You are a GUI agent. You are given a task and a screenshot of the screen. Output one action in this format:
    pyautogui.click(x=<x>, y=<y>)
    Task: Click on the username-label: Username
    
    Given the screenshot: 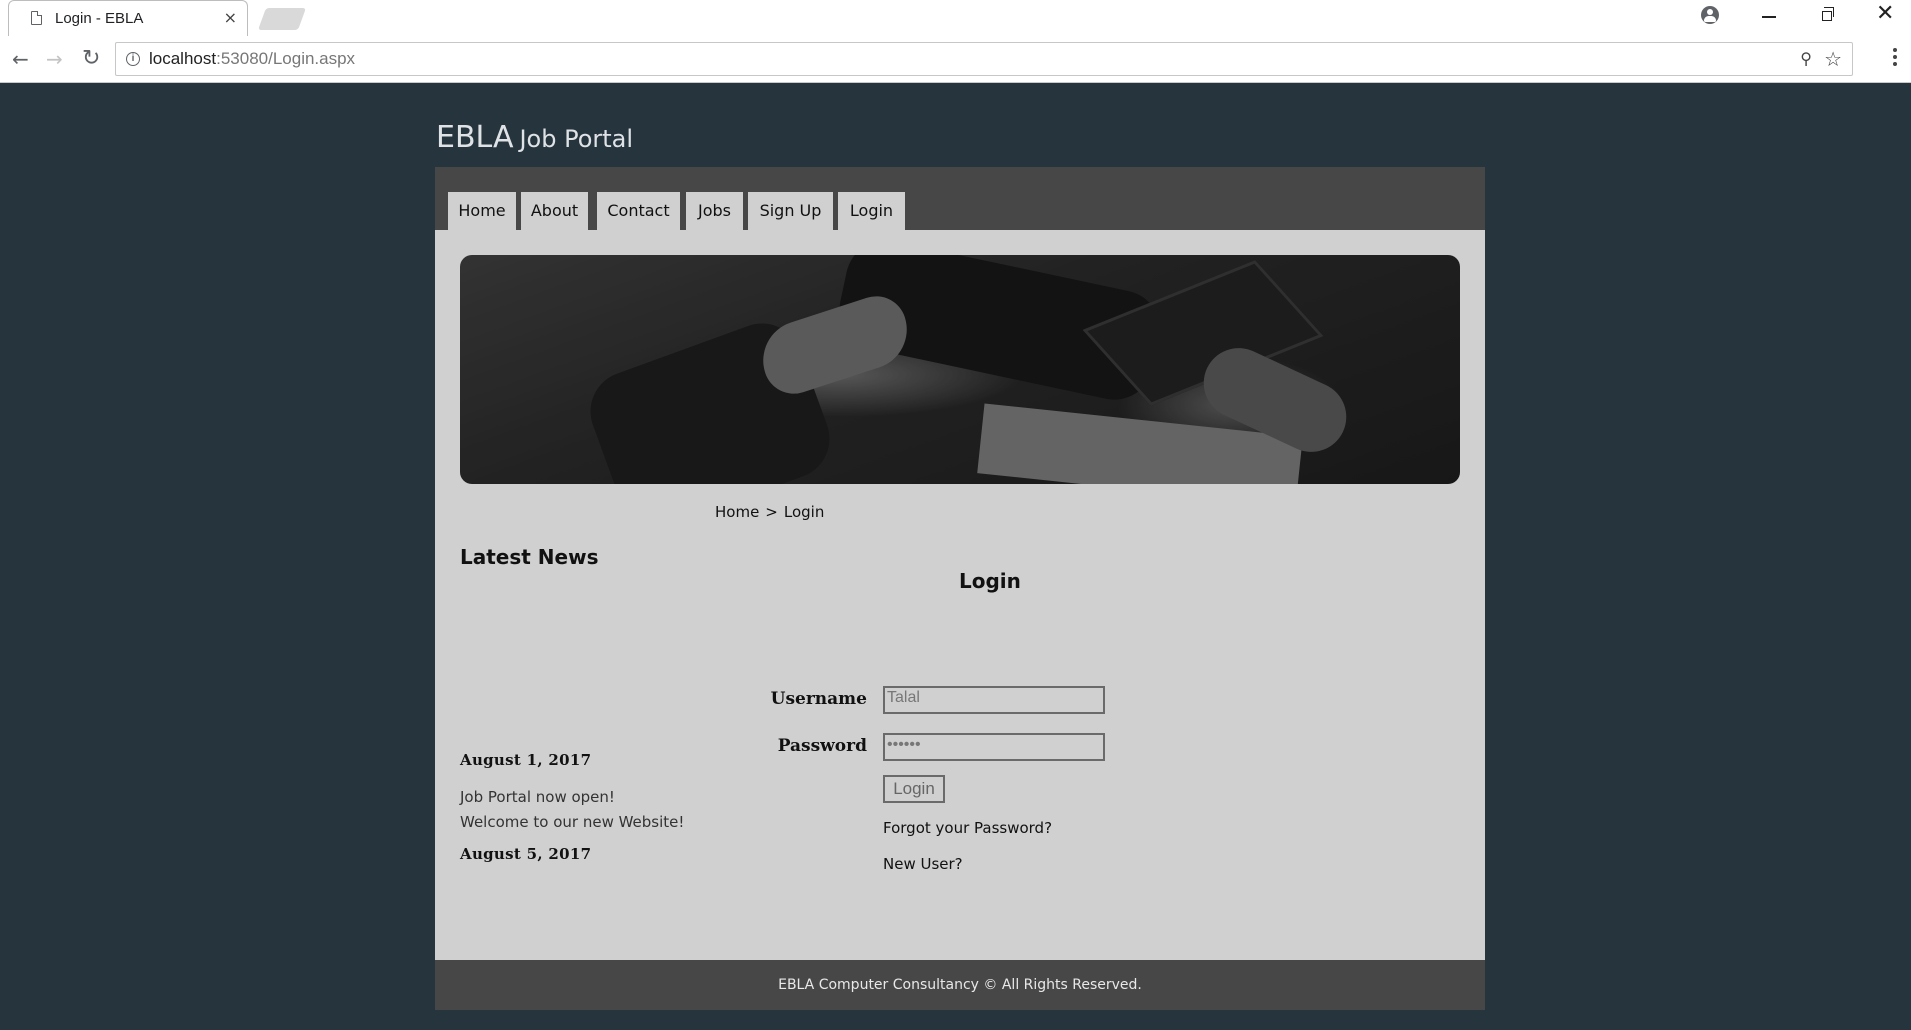 What is the action you would take?
    pyautogui.click(x=818, y=699)
    